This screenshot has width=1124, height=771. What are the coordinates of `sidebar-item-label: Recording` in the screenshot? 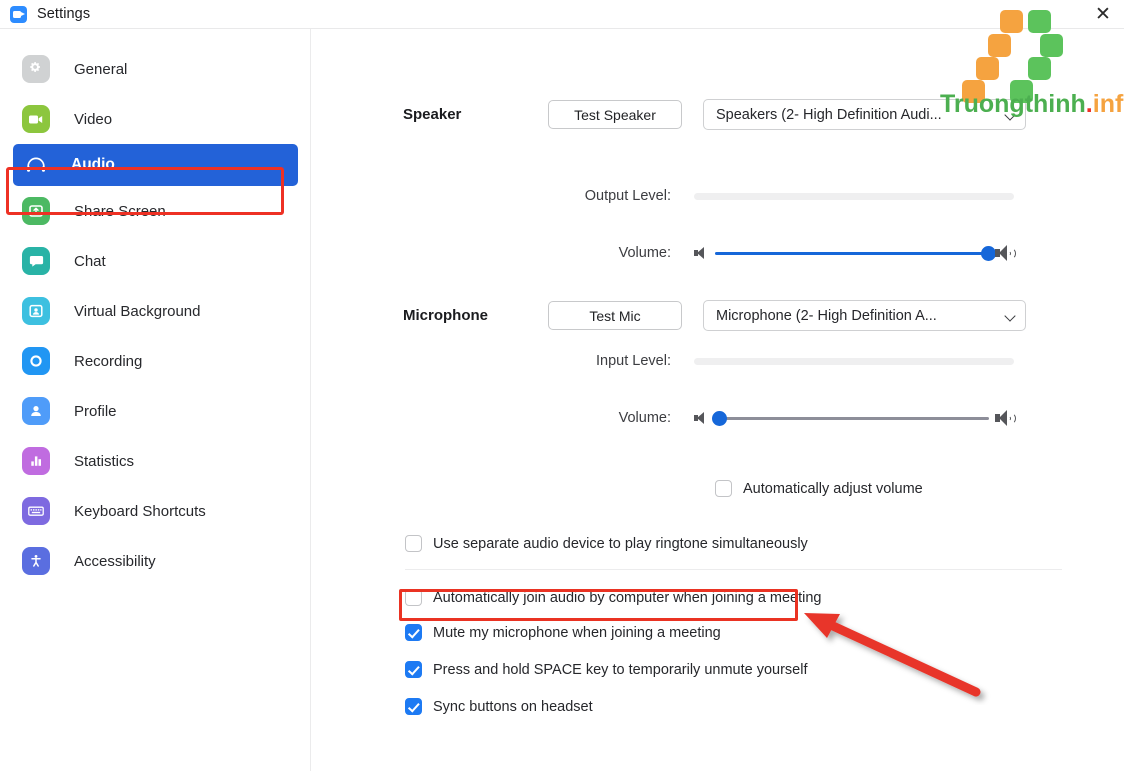 It's located at (108, 361).